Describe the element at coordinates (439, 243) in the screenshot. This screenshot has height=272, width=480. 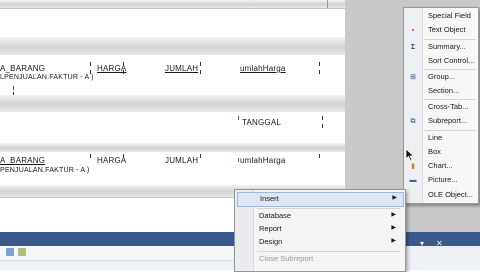
I see `panel-close-icon: ✕` at that location.